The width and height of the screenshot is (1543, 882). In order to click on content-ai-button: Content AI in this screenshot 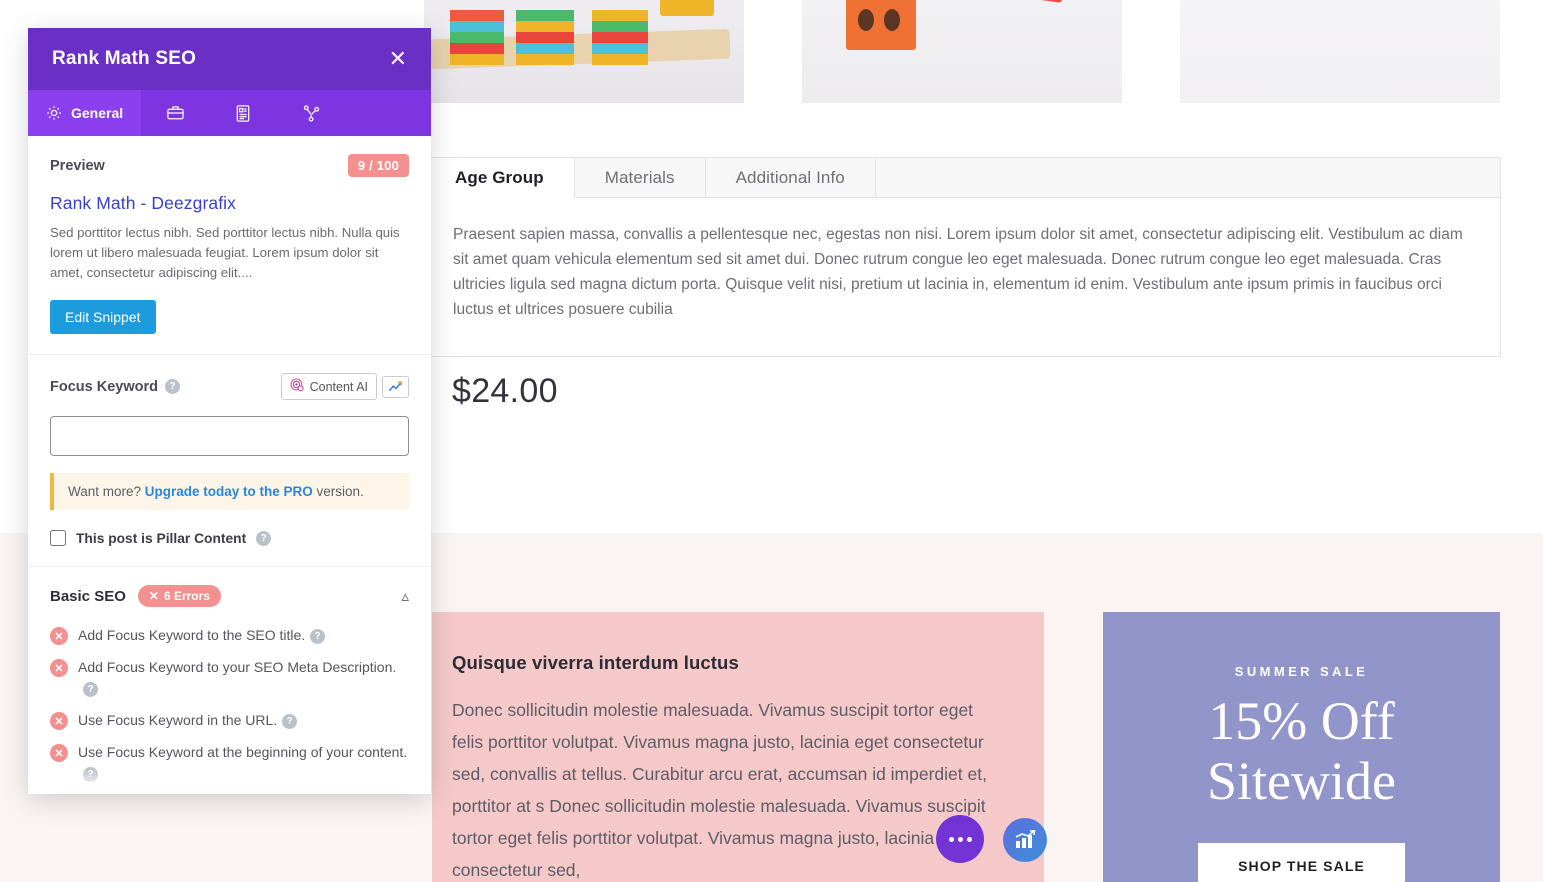, I will do `click(328, 386)`.